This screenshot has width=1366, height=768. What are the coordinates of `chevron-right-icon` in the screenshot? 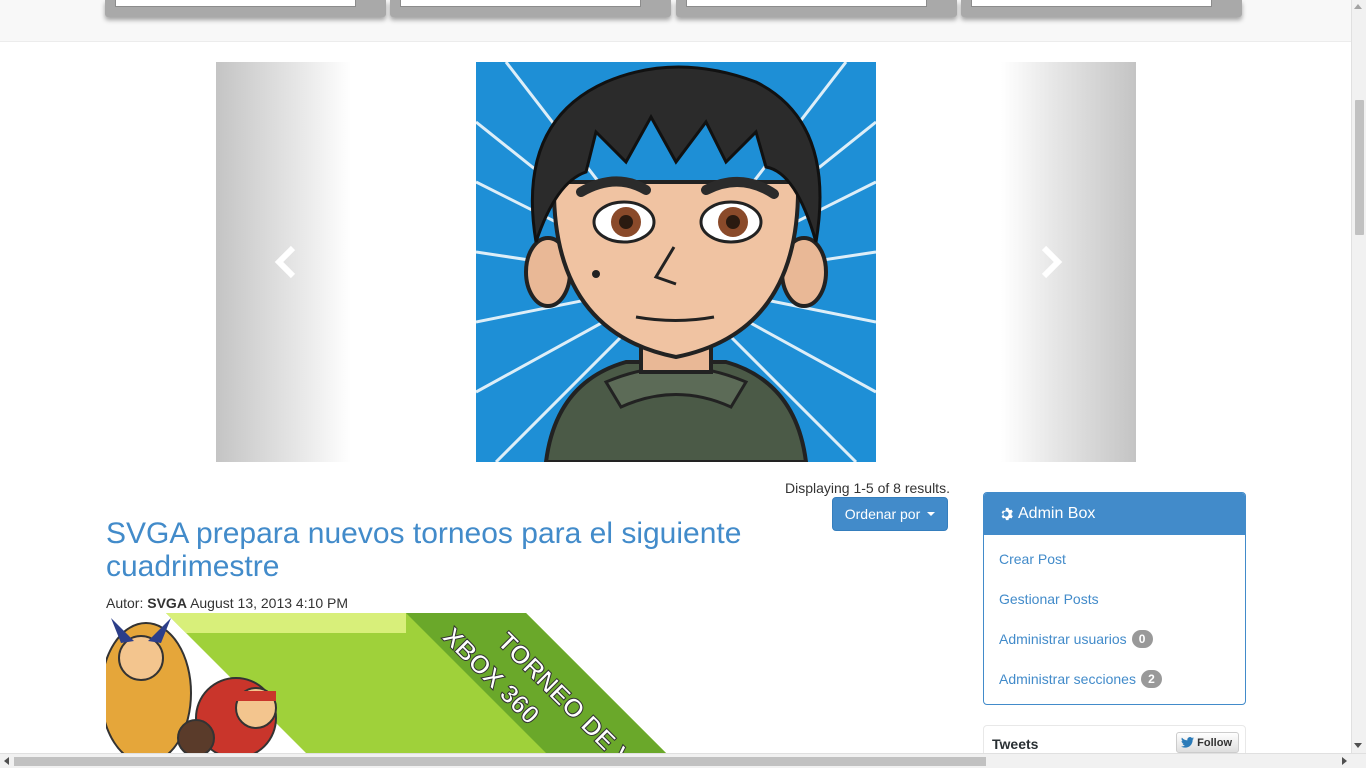 It's located at (1052, 262).